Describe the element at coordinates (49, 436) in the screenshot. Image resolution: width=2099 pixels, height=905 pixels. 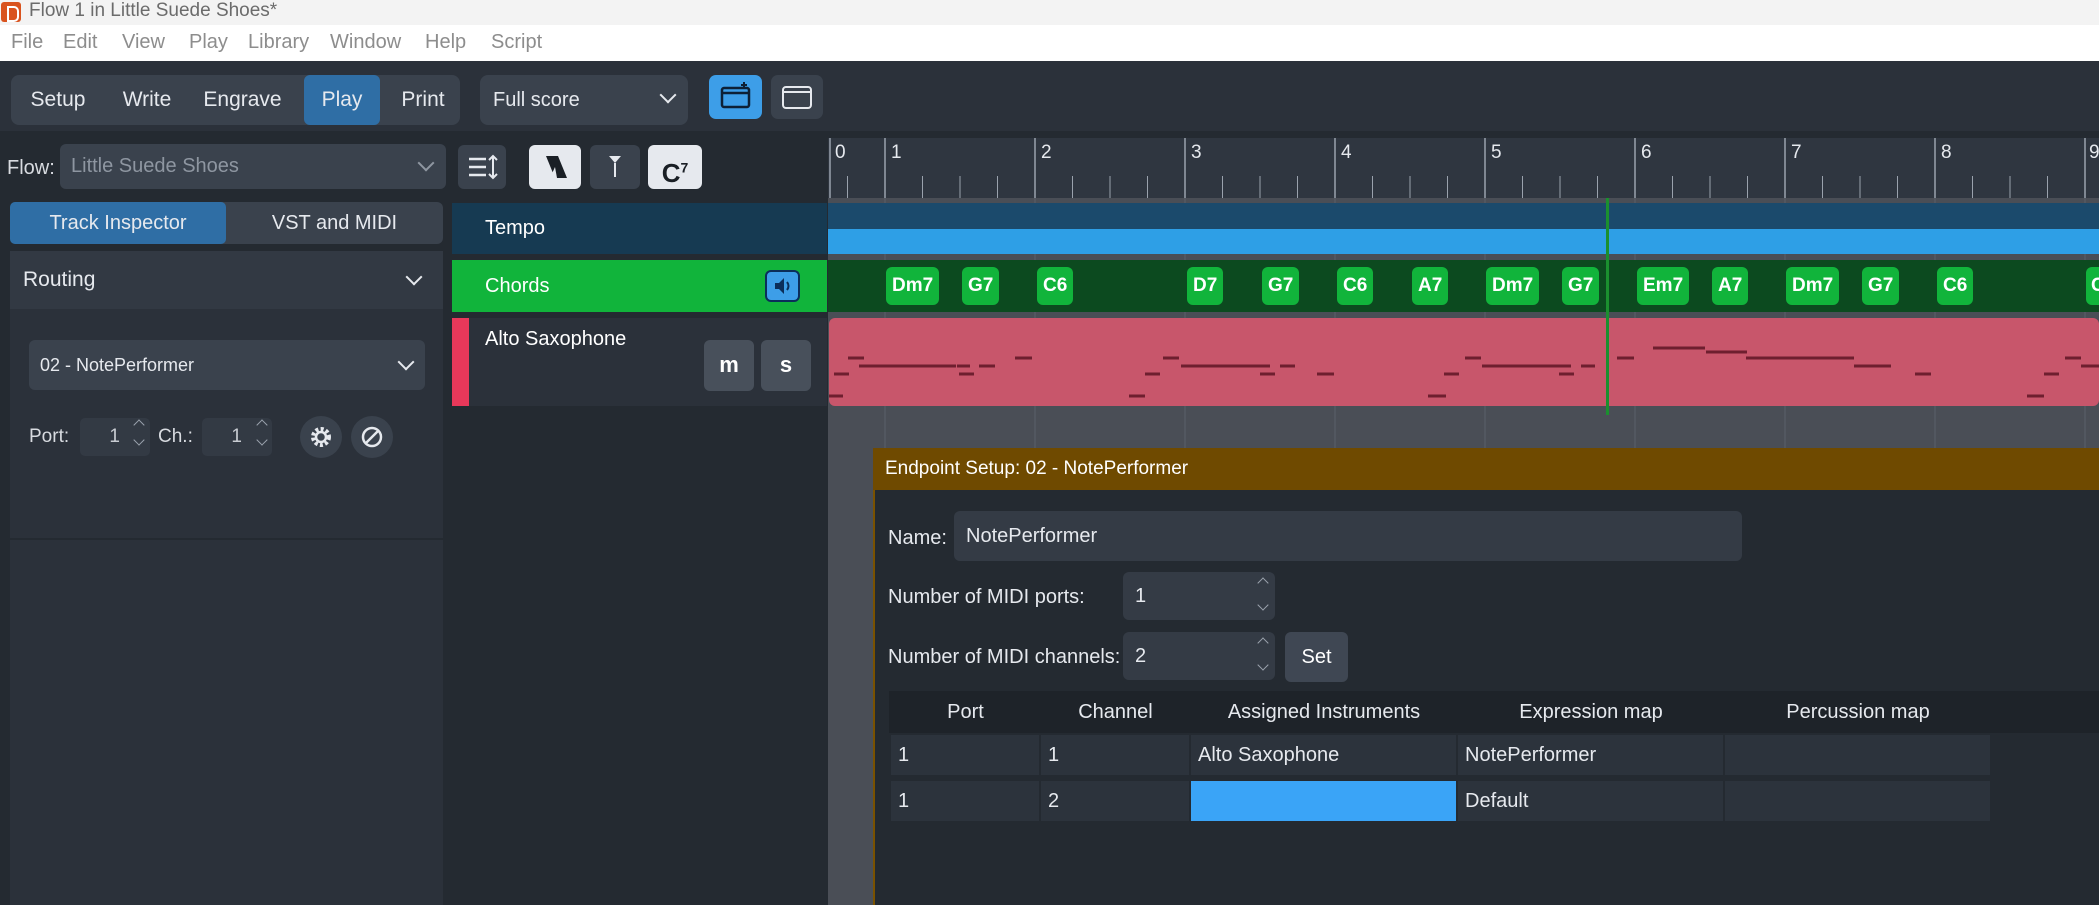
I see `port-label: Port:` at that location.